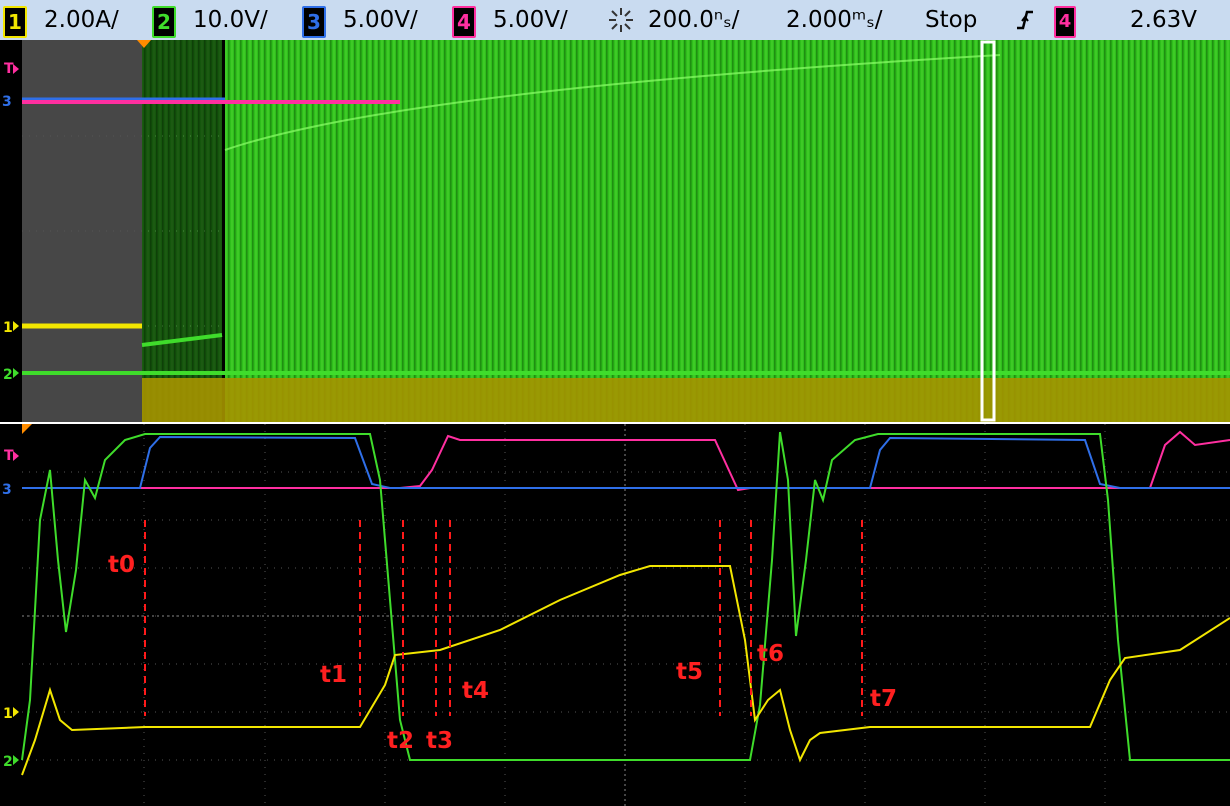  What do you see at coordinates (380, 20) in the screenshot?
I see `ch3-scale: 5.00V/` at bounding box center [380, 20].